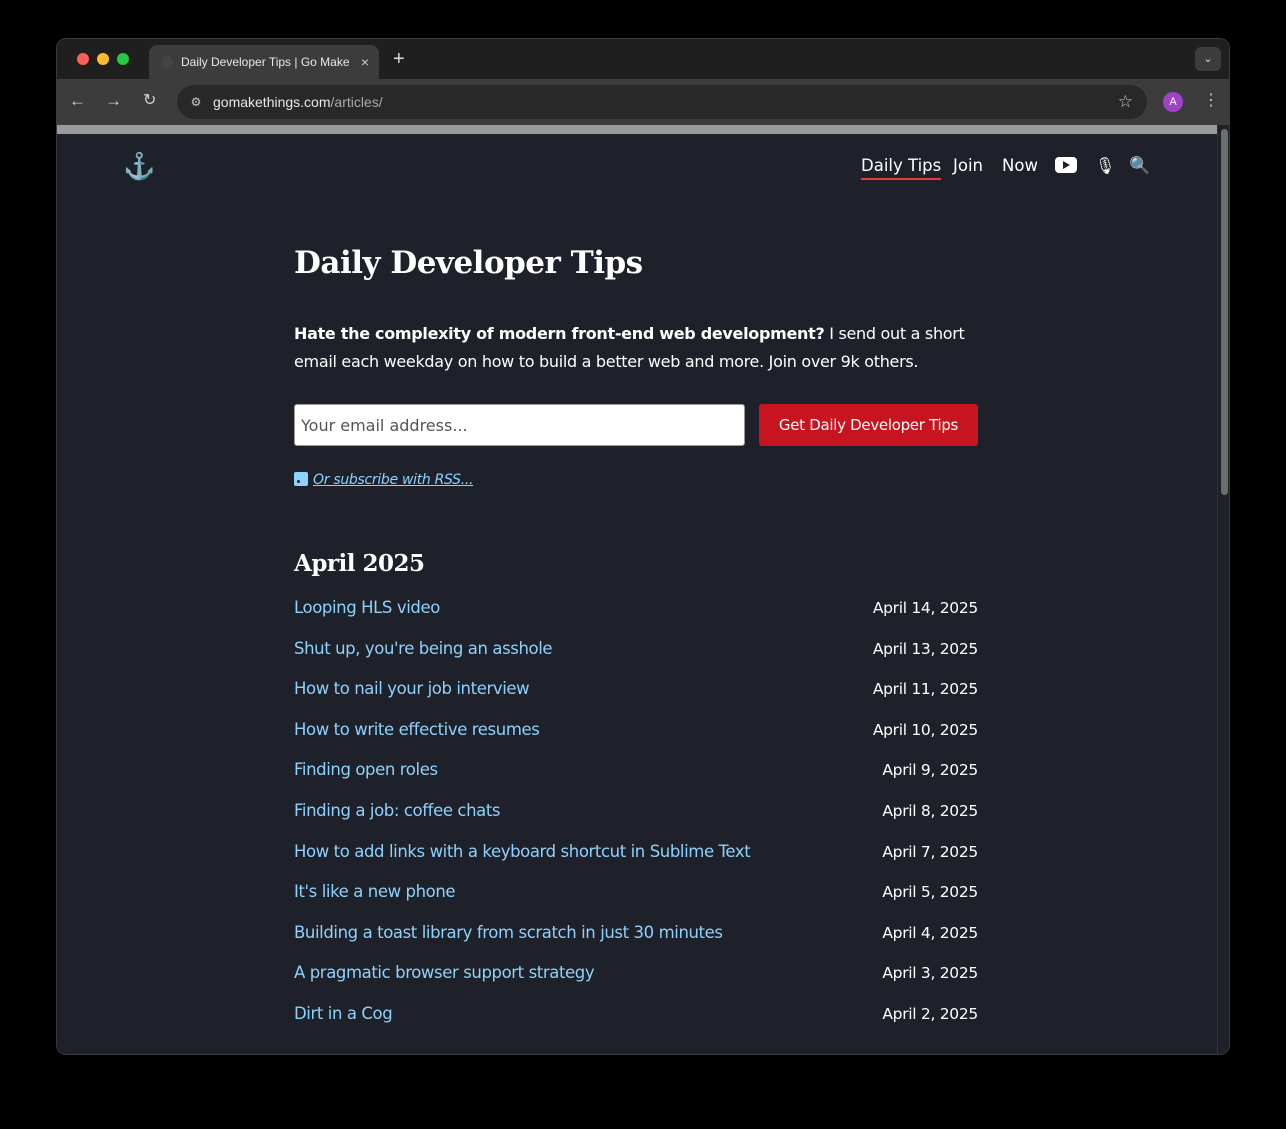 The image size is (1286, 1129). What do you see at coordinates (77, 101) in the screenshot?
I see `back-arrow-icon: ←` at bounding box center [77, 101].